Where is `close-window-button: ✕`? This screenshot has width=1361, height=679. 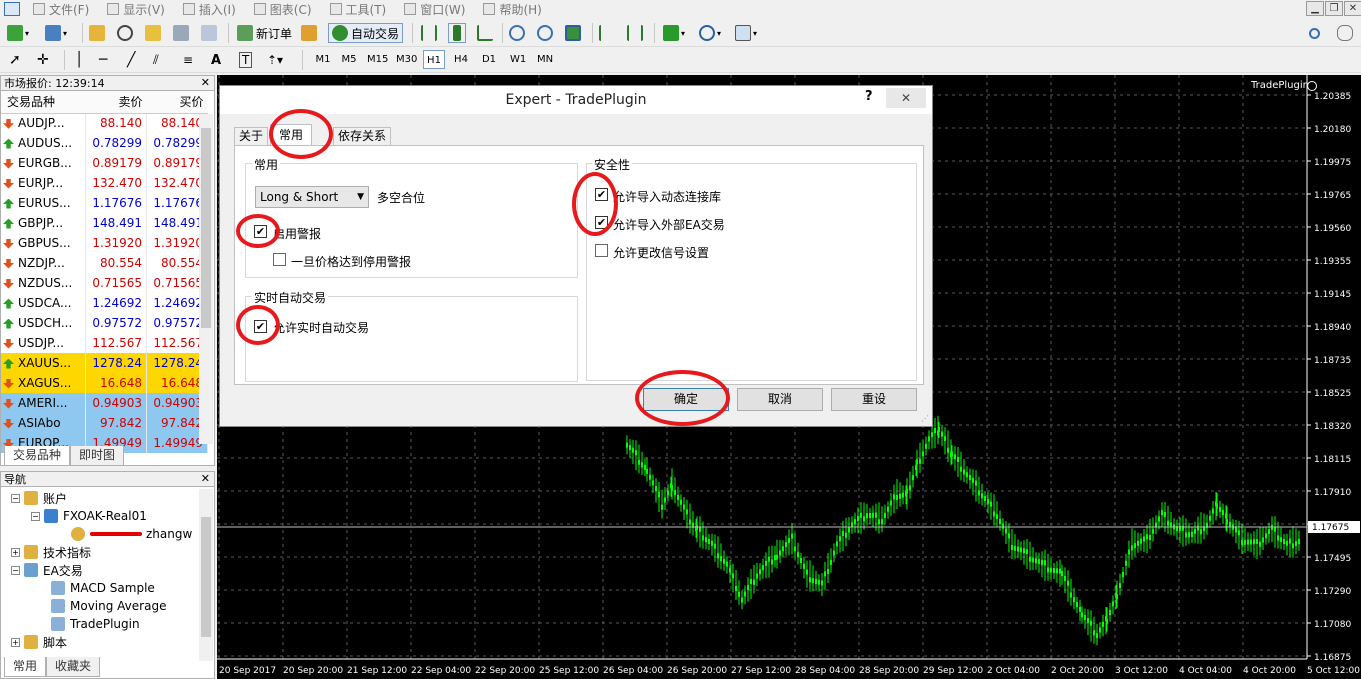
close-window-button: ✕ is located at coordinates (1352, 8).